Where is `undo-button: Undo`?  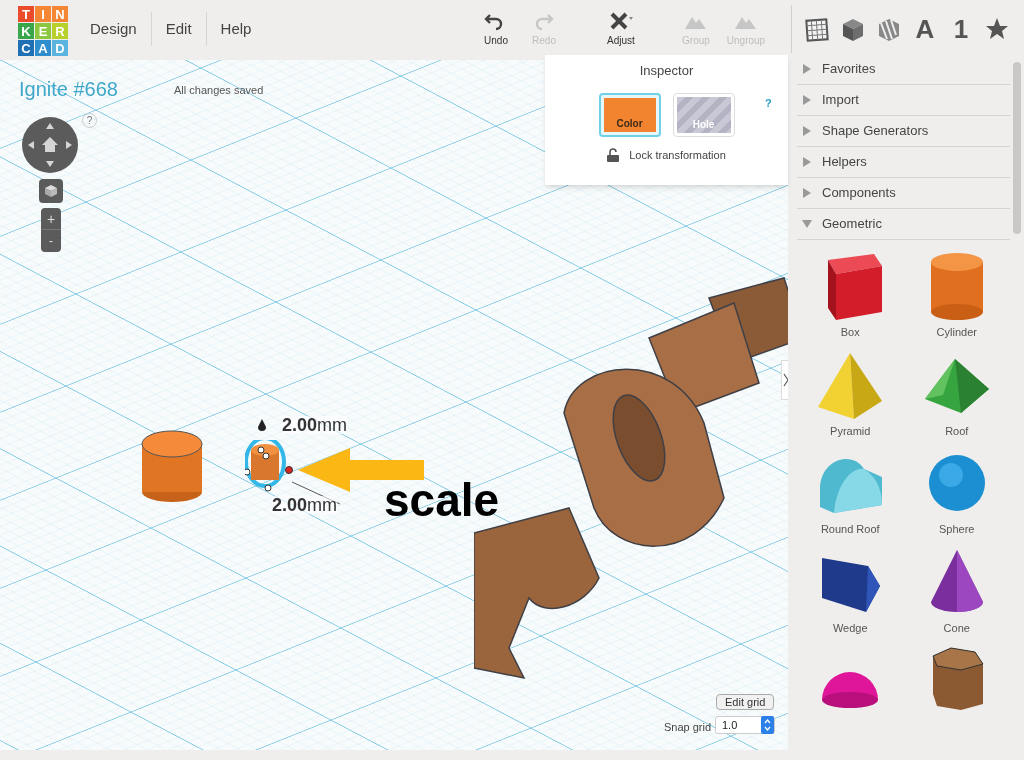
undo-button: Undo is located at coordinates (496, 29).